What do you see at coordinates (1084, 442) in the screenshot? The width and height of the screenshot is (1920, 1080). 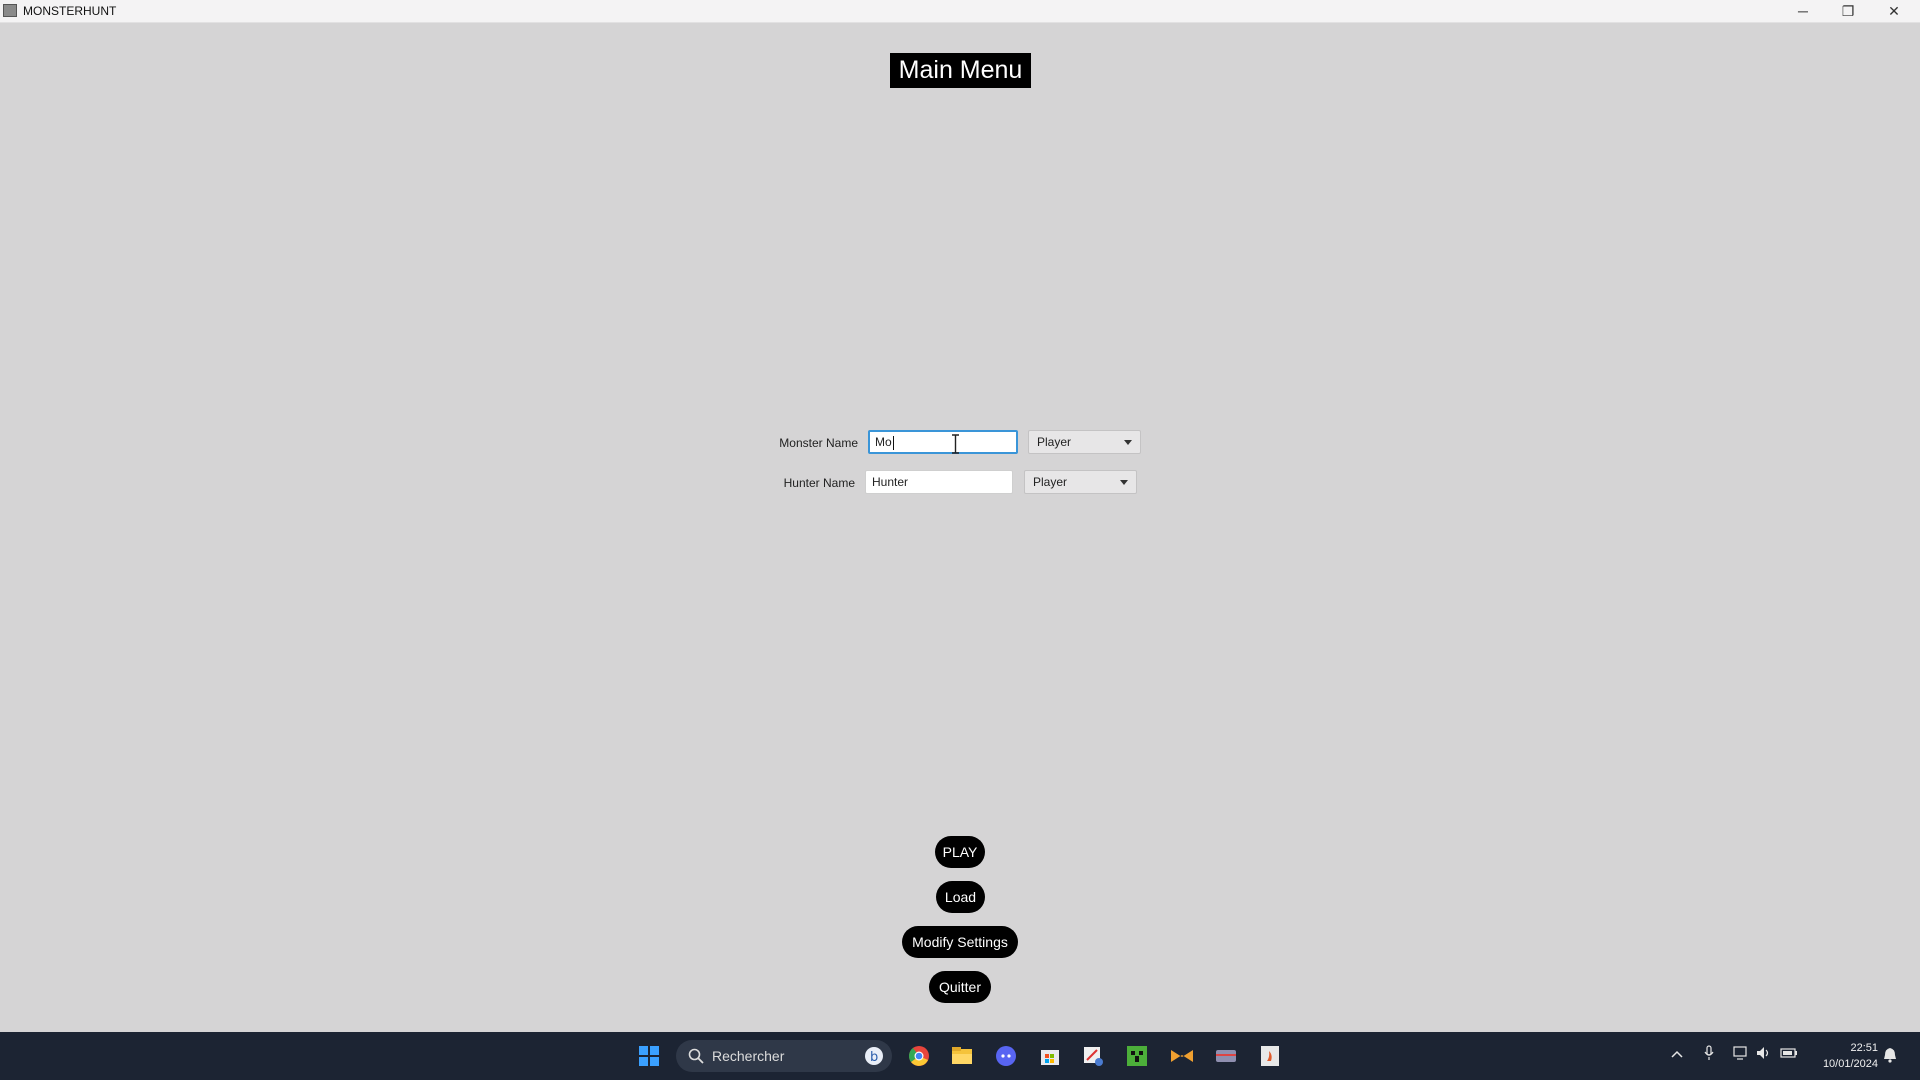 I see `monster-type-select: Player` at bounding box center [1084, 442].